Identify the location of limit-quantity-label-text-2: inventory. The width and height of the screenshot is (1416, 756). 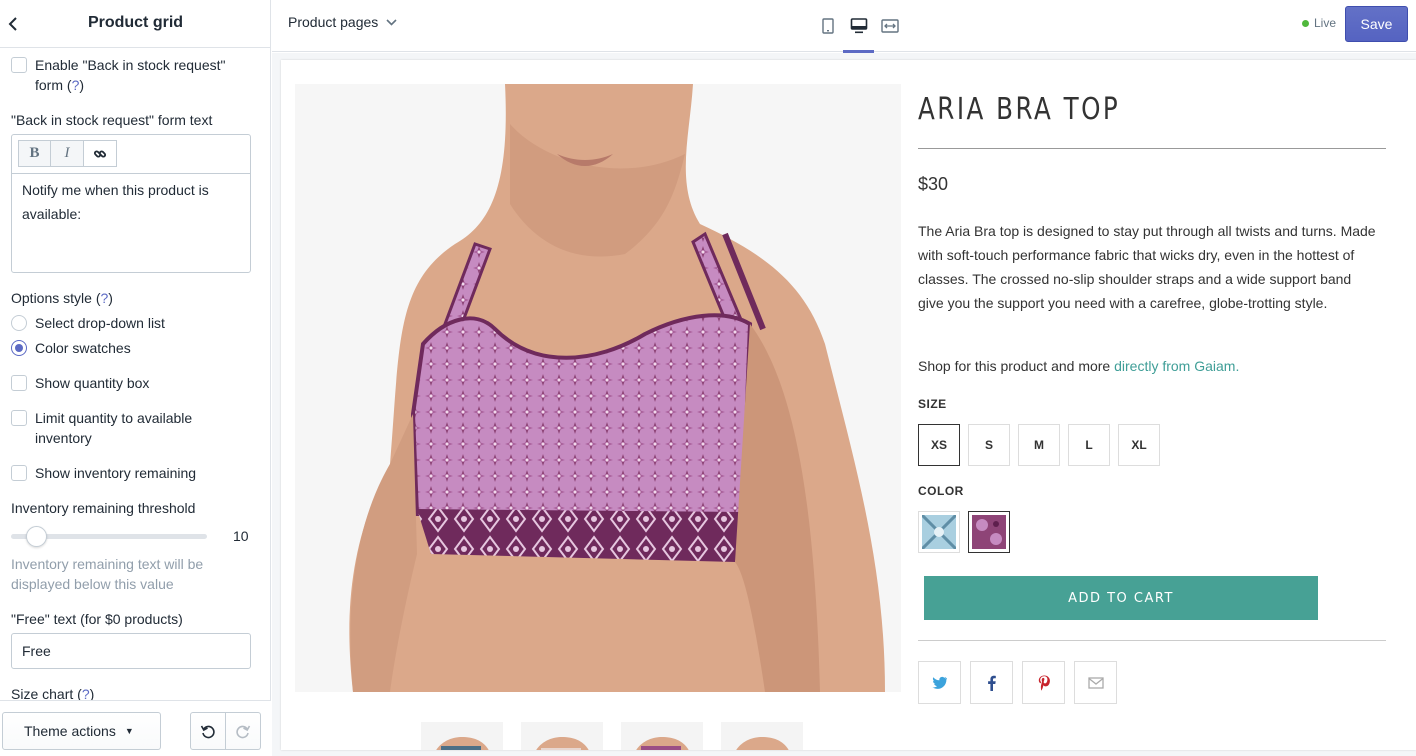
(63, 438).